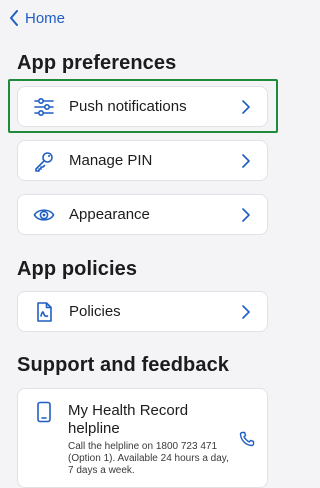  What do you see at coordinates (44, 215) in the screenshot?
I see `eye-icon` at bounding box center [44, 215].